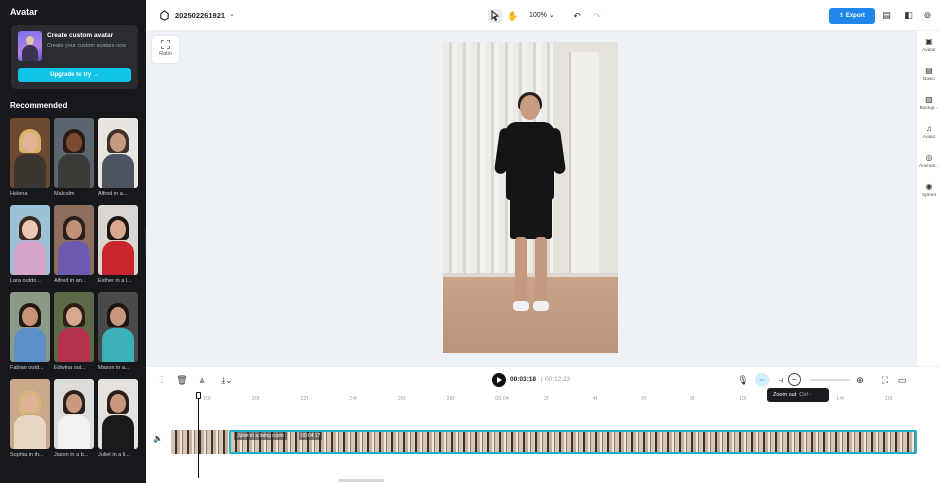 This screenshot has height=483, width=940. What do you see at coordinates (158, 438) in the screenshot?
I see `volume-icon: 🔈` at bounding box center [158, 438].